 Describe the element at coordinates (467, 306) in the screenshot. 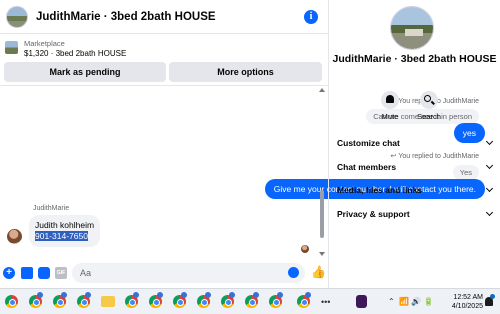

I see `clock-date: 4/10/2025` at that location.